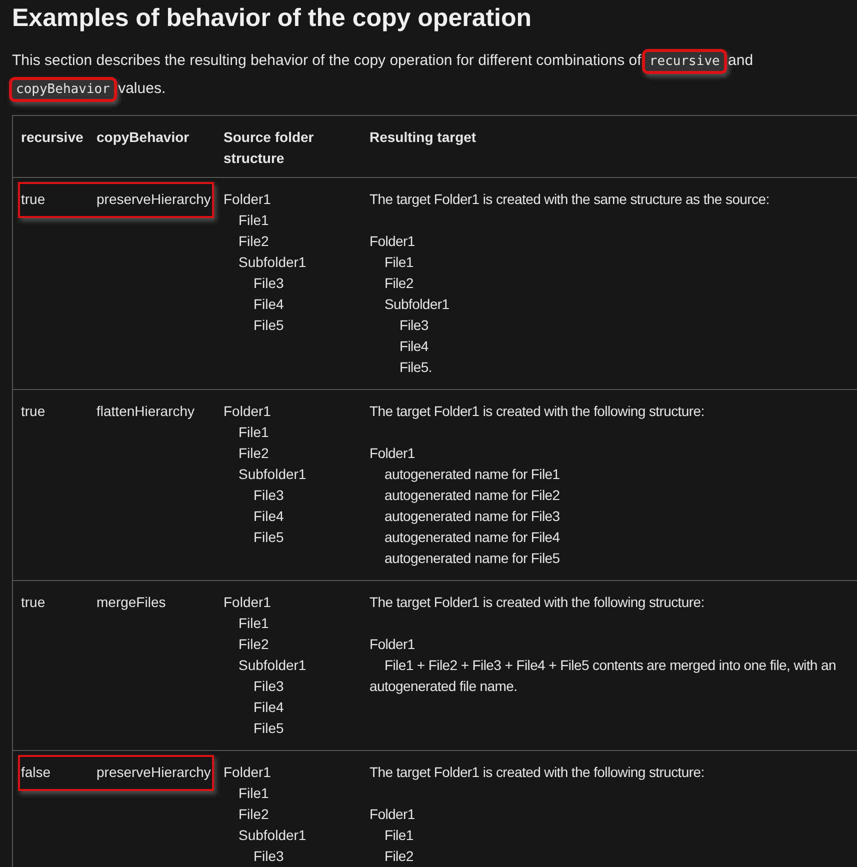 The height and width of the screenshot is (867, 857). What do you see at coordinates (472, 474) in the screenshot?
I see `folder-tree-item: autogenerated name for File1` at bounding box center [472, 474].